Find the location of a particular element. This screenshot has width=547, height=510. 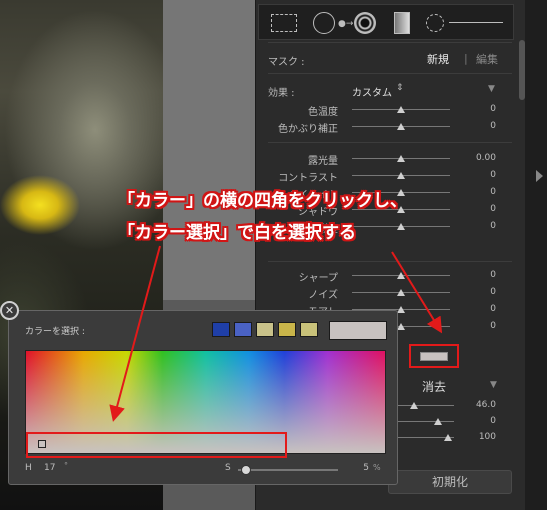

saturation-label: S is located at coordinates (228, 468).